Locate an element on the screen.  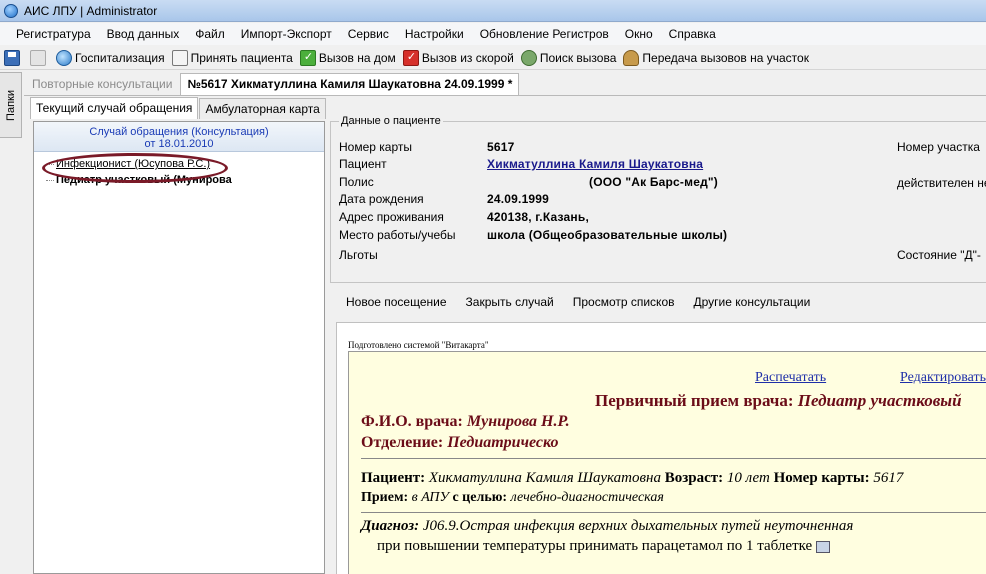
benefits-label: Льготы is located at coordinates (358, 255).